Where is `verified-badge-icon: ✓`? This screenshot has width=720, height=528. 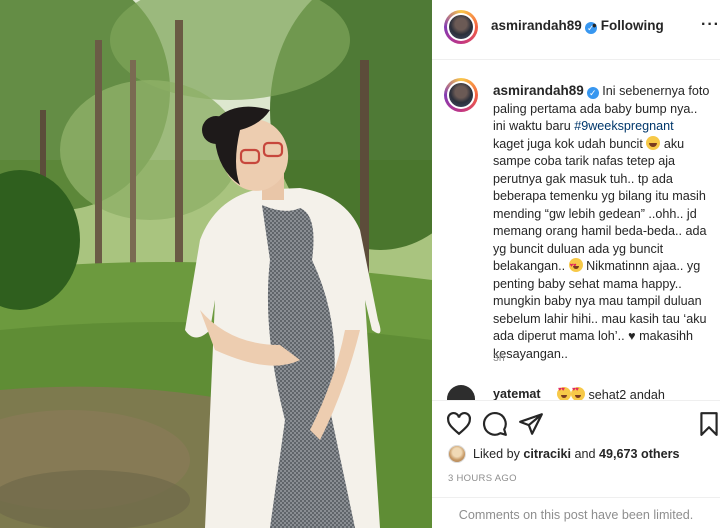
verified-badge-icon: ✓ is located at coordinates (592, 93).